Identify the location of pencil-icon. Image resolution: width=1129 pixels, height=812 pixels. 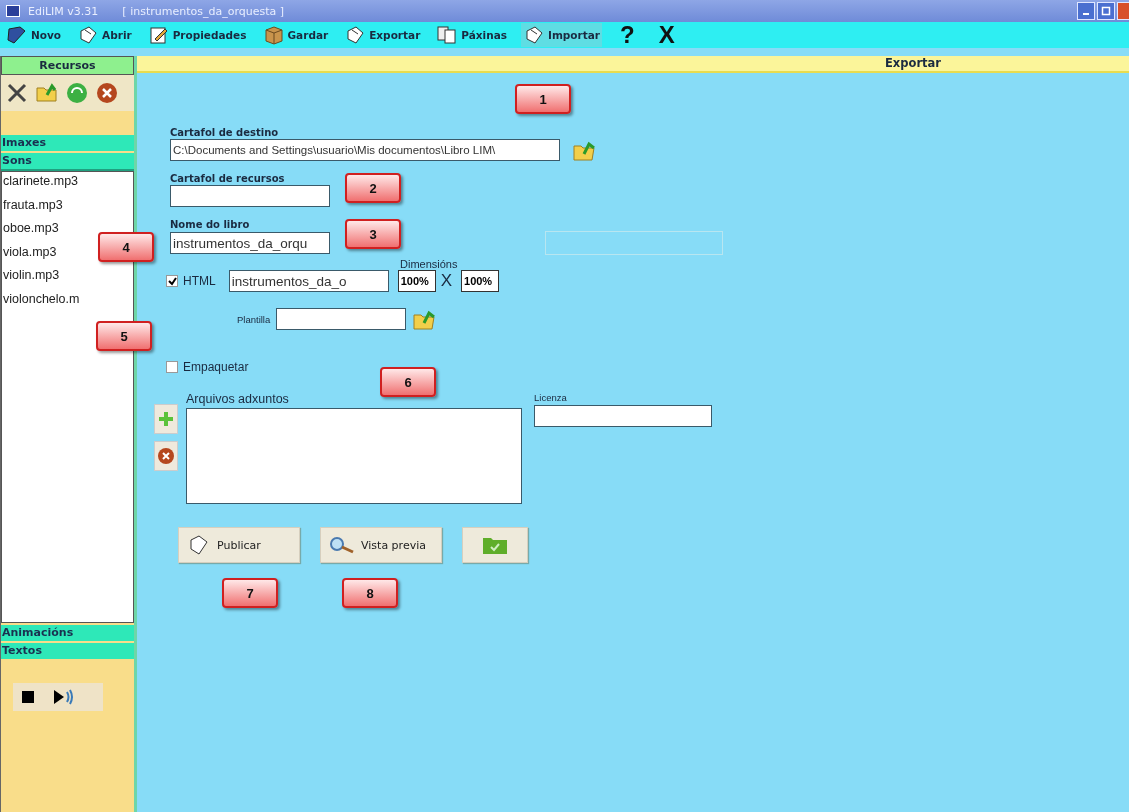
(158, 35).